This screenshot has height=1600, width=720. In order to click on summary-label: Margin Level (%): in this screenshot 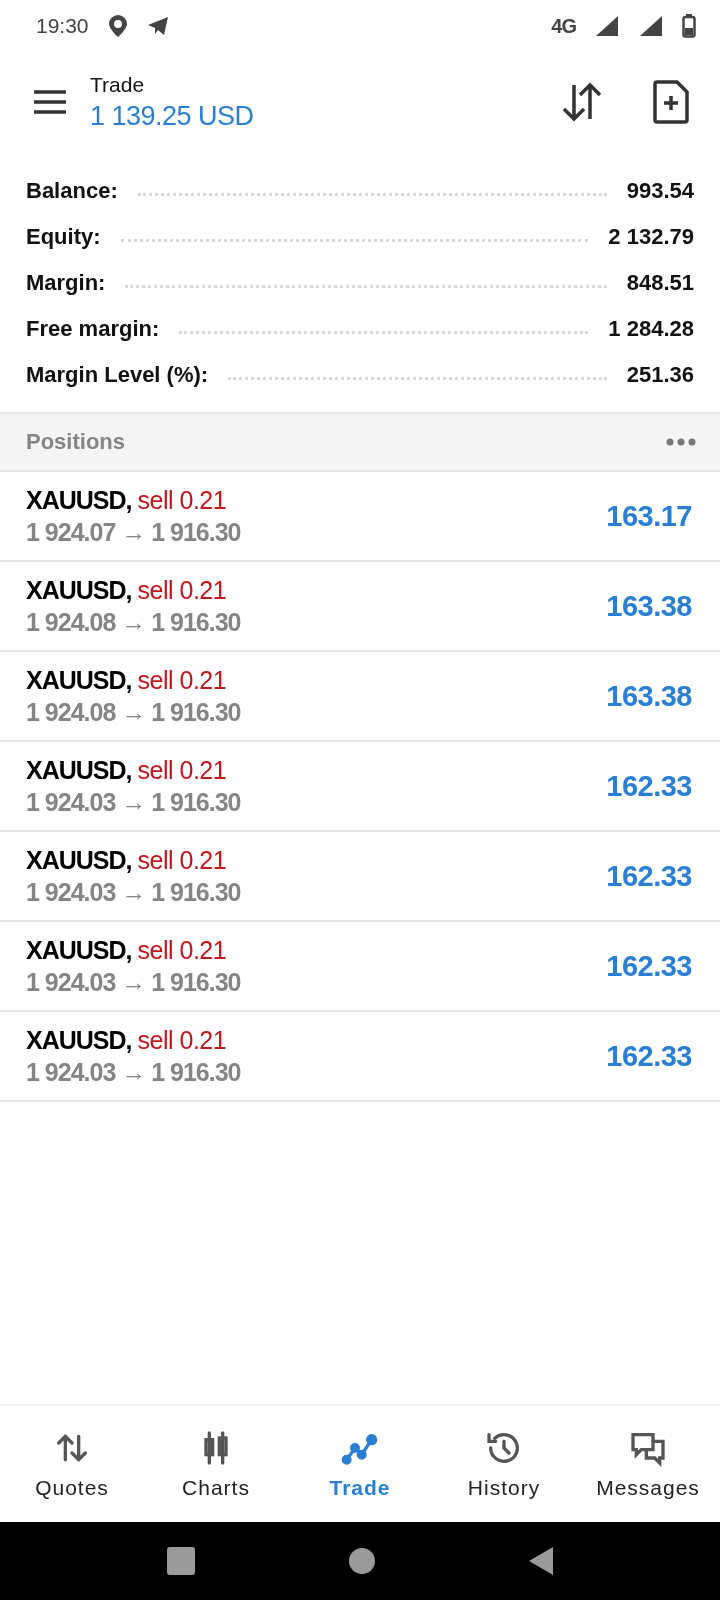, I will do `click(117, 375)`.